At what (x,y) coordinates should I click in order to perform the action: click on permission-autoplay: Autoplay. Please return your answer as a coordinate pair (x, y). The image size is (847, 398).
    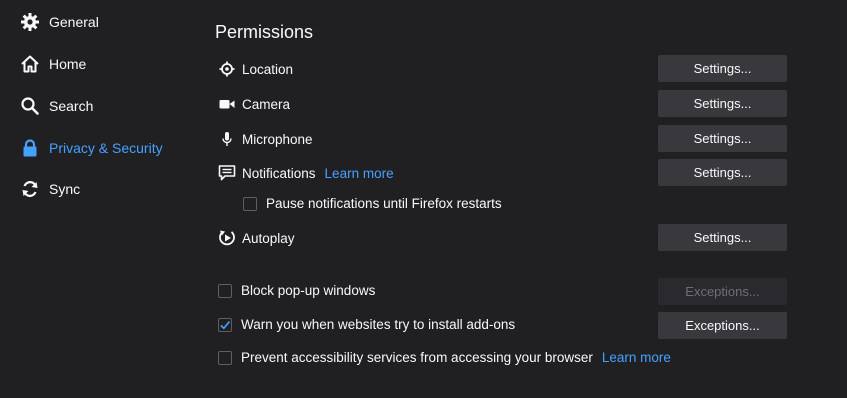
    Looking at the image, I should click on (256, 238).